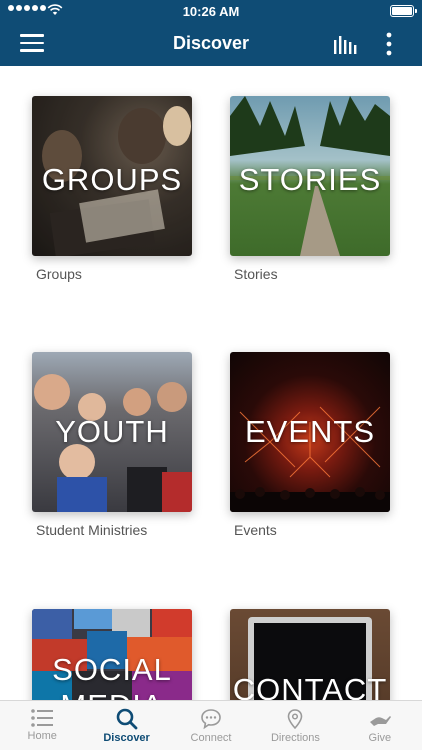 The image size is (422, 750). What do you see at coordinates (310, 686) in the screenshot?
I see `tile-contact-title: CONTACT` at bounding box center [310, 686].